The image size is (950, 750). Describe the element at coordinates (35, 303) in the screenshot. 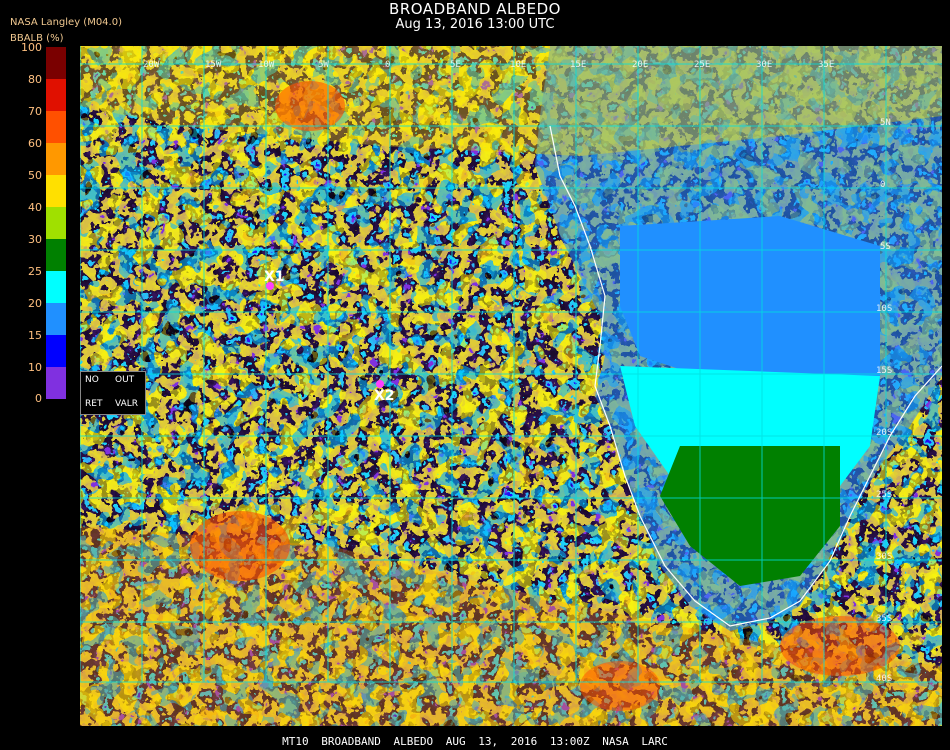

I see `colorbar-tick: 20` at that location.